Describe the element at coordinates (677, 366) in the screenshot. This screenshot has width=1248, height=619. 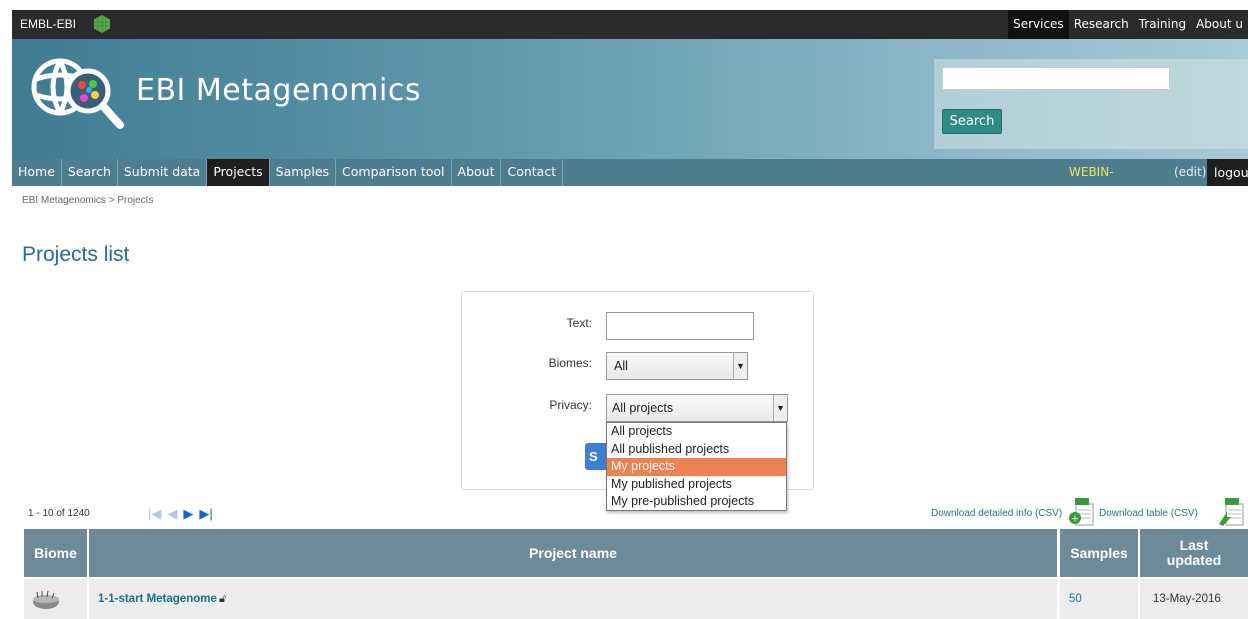
I see `biomes-select: All ▼` at that location.